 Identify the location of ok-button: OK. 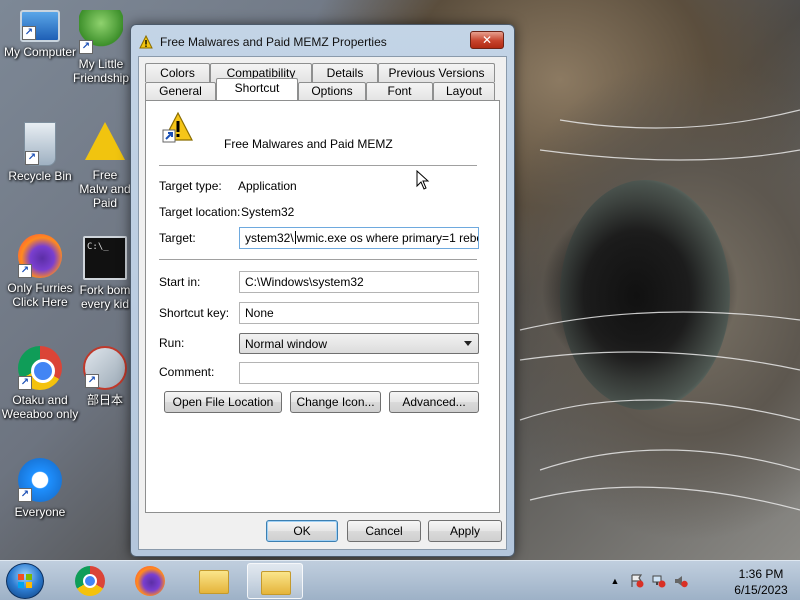
(302, 531).